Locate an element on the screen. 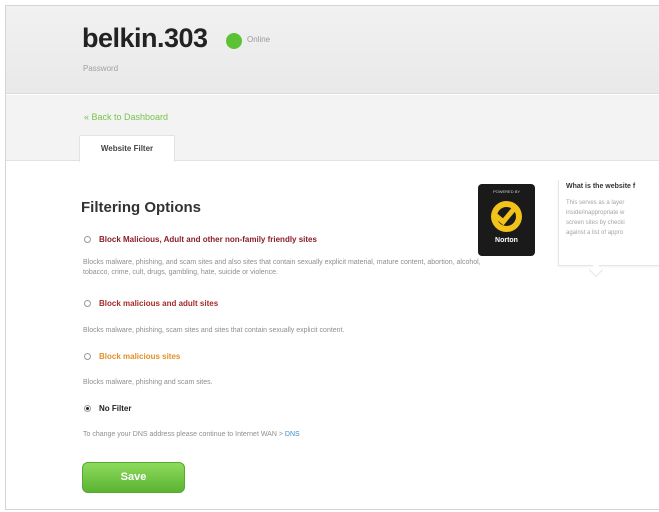 This screenshot has height=512, width=659. option-description: Blocks malware, phishing and scam sites. is located at coordinates (148, 382).